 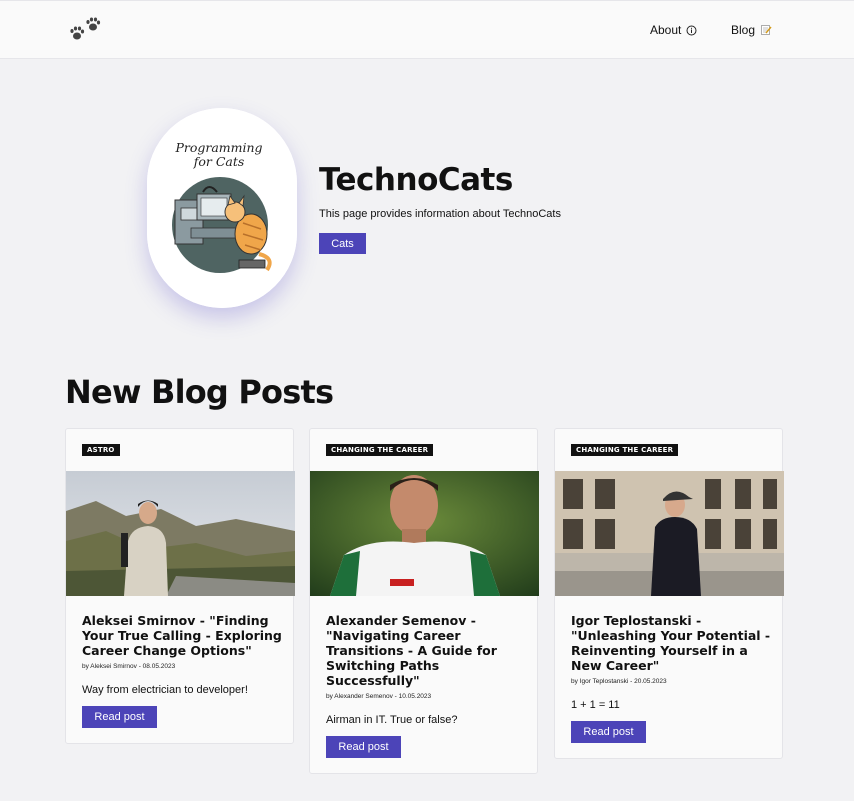 What do you see at coordinates (222, 208) in the screenshot?
I see `hero-avatar-image: Programming for Cats` at bounding box center [222, 208].